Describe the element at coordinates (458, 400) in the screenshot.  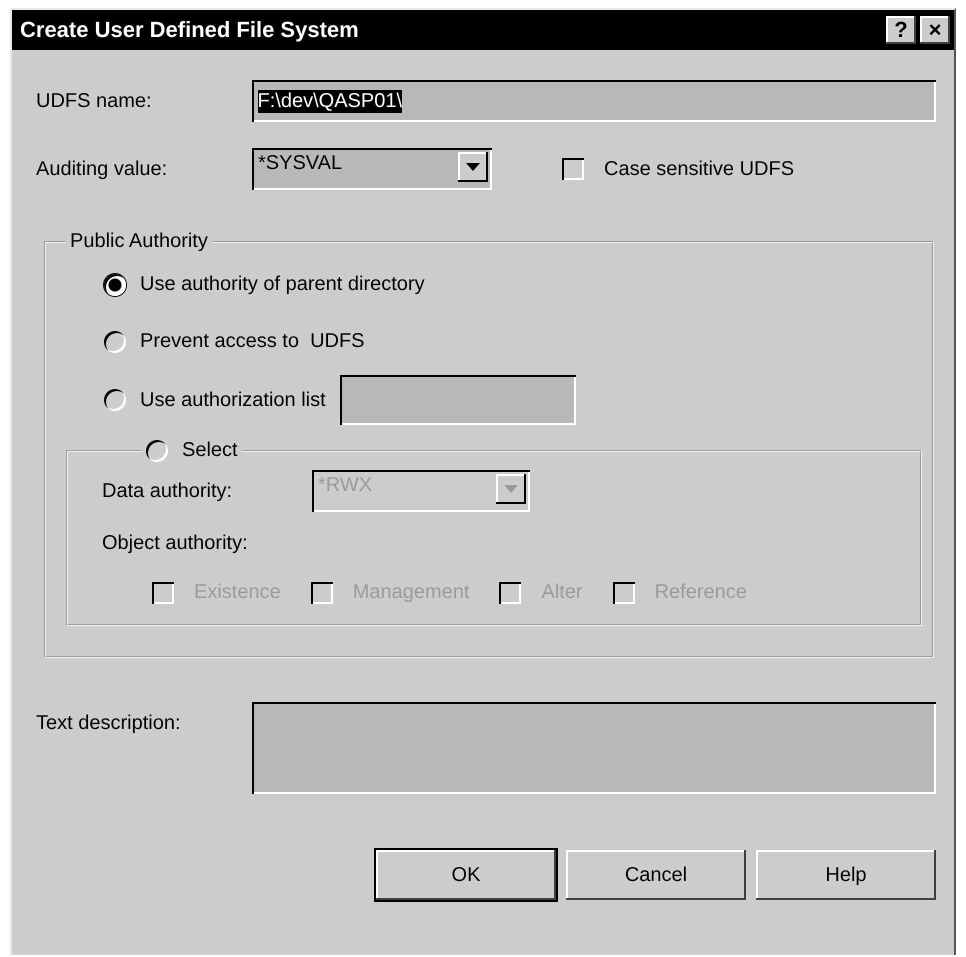
I see `authorization-list-field` at that location.